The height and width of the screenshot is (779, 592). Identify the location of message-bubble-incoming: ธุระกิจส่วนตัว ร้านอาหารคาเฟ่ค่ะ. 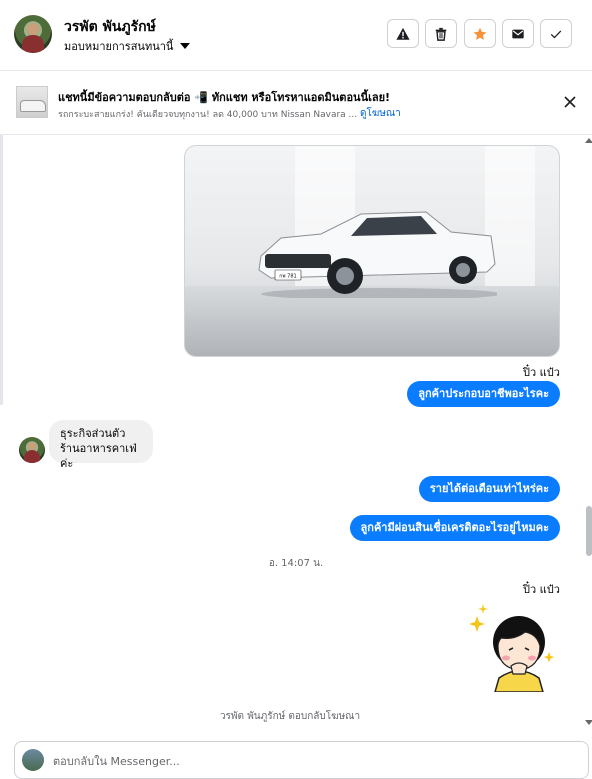
(101, 445).